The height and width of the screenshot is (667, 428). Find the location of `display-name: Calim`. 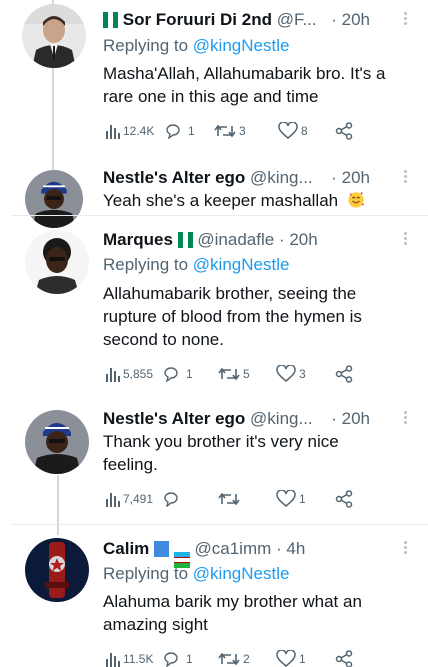

display-name: Calim is located at coordinates (126, 548).